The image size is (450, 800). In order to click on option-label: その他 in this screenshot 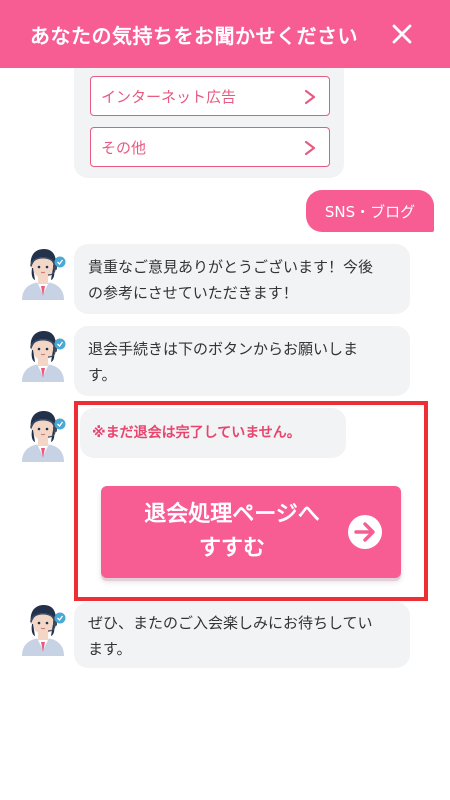, I will do `click(124, 147)`.